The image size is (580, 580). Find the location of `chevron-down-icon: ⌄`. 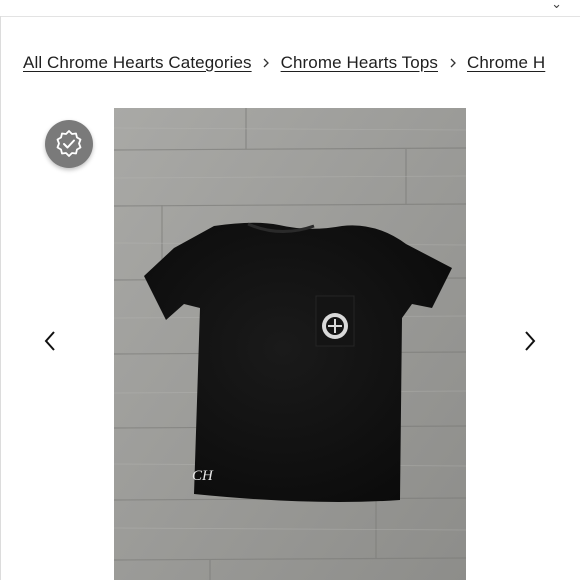

chevron-down-icon: ⌄ is located at coordinates (556, 6).